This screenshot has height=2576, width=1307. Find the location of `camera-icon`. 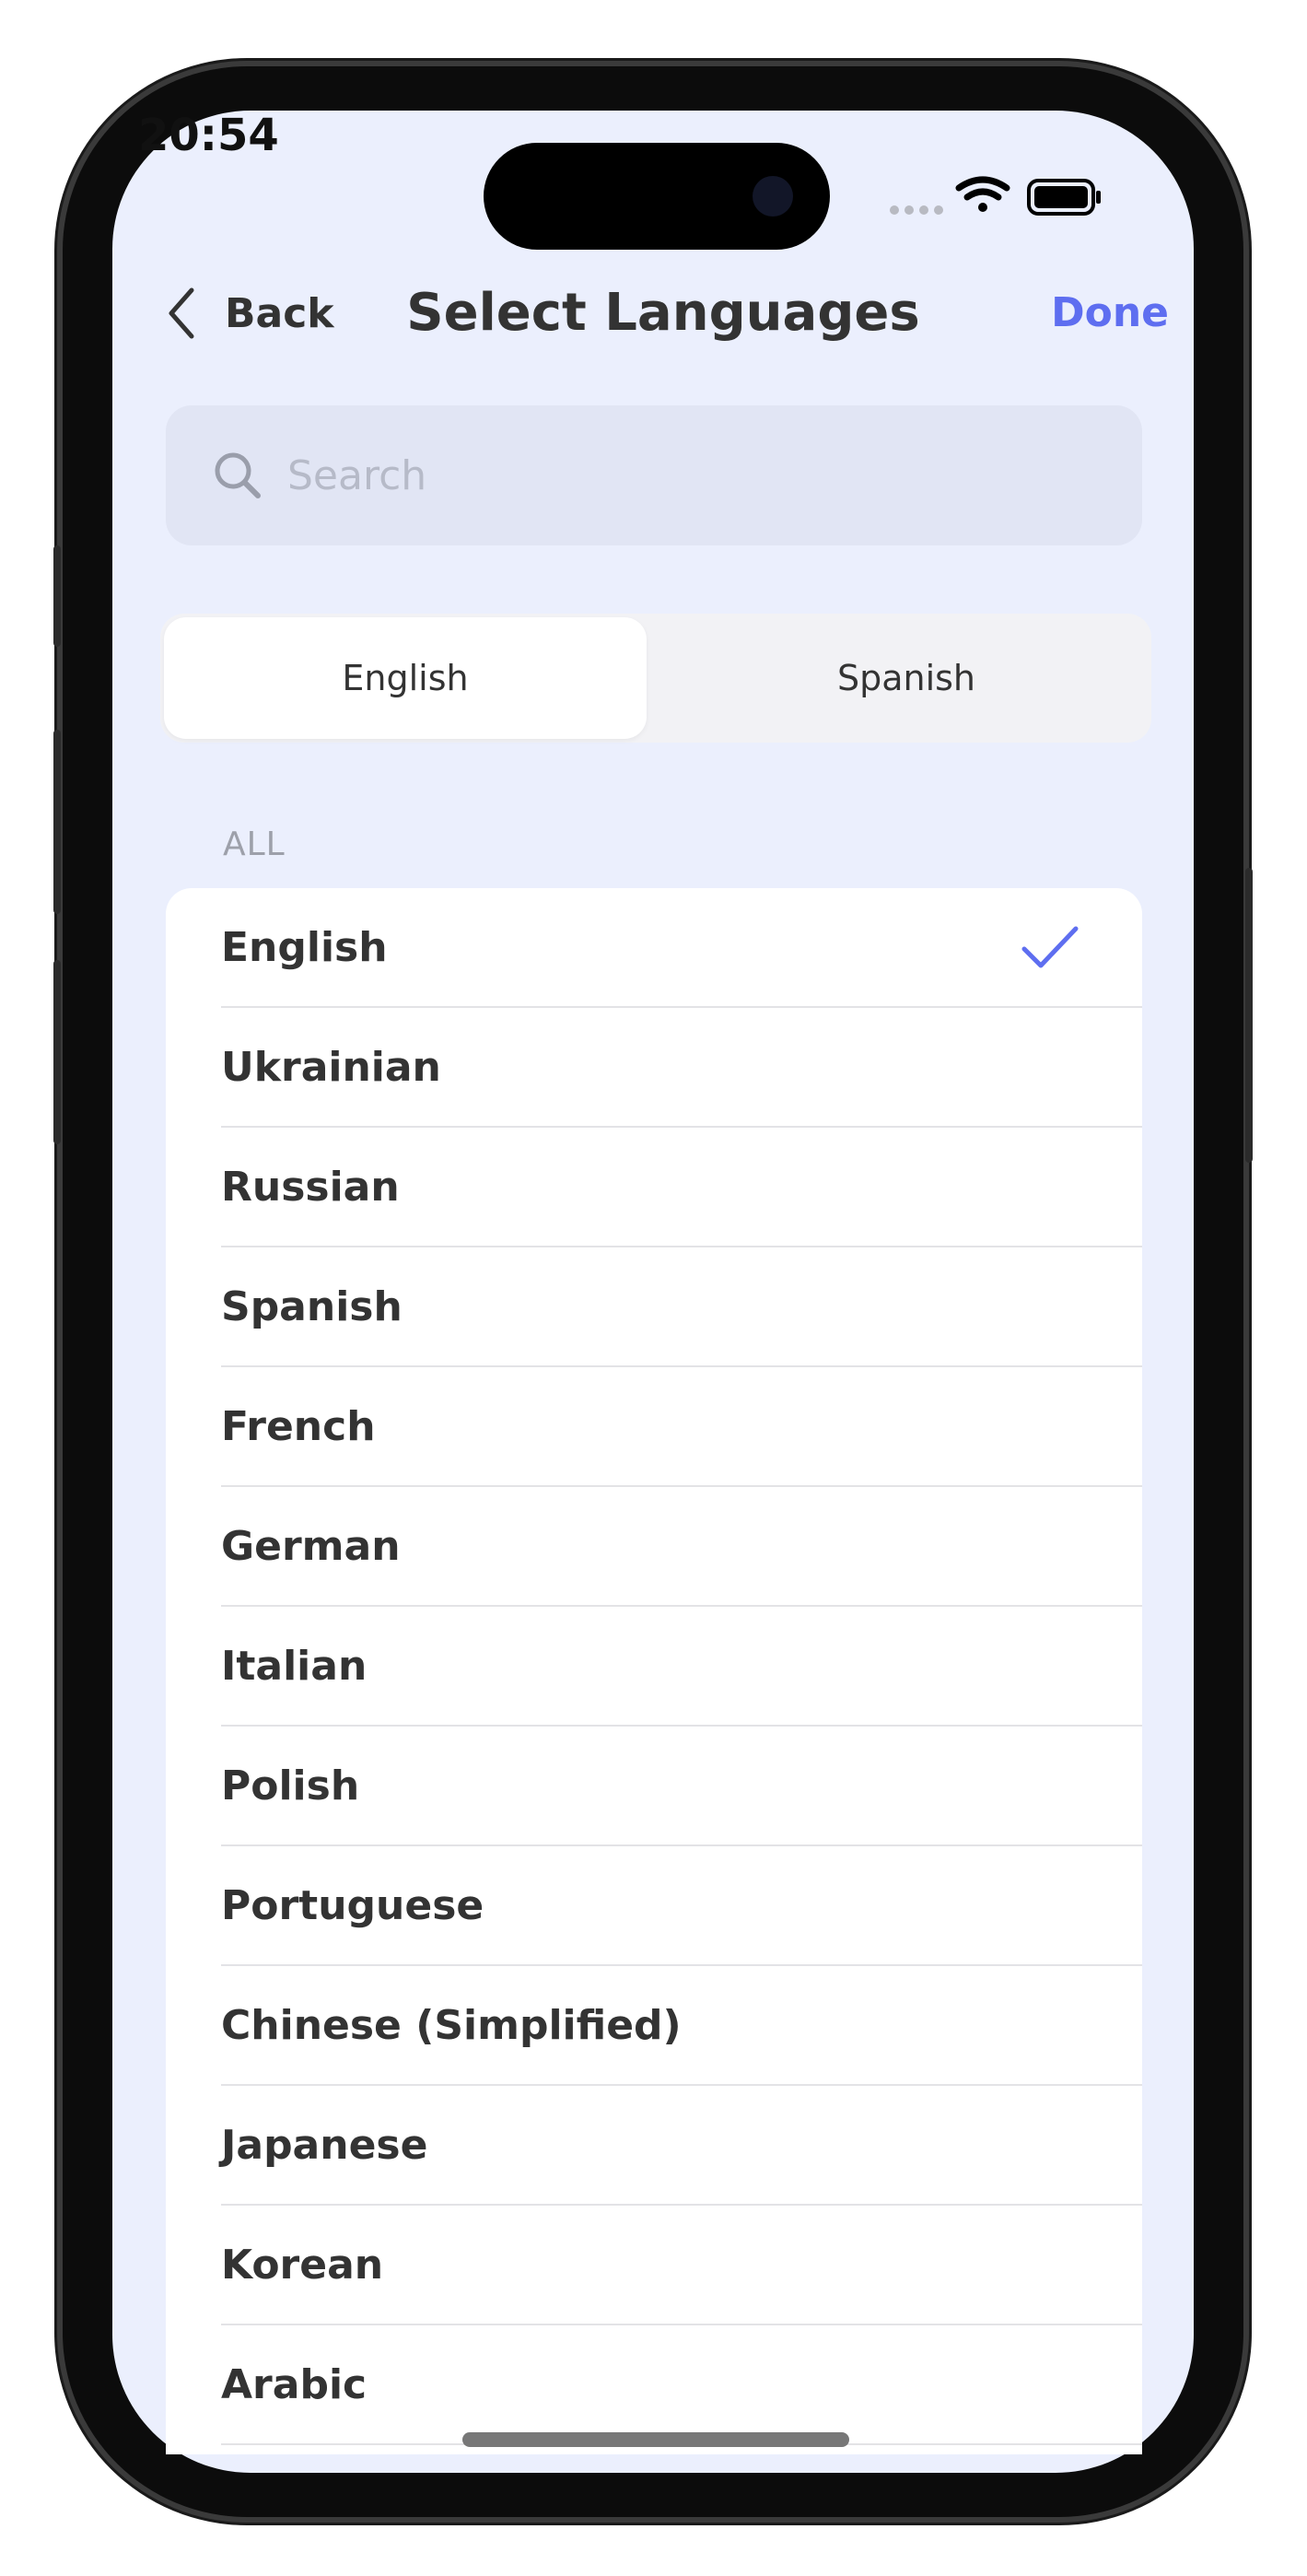

camera-icon is located at coordinates (773, 196).